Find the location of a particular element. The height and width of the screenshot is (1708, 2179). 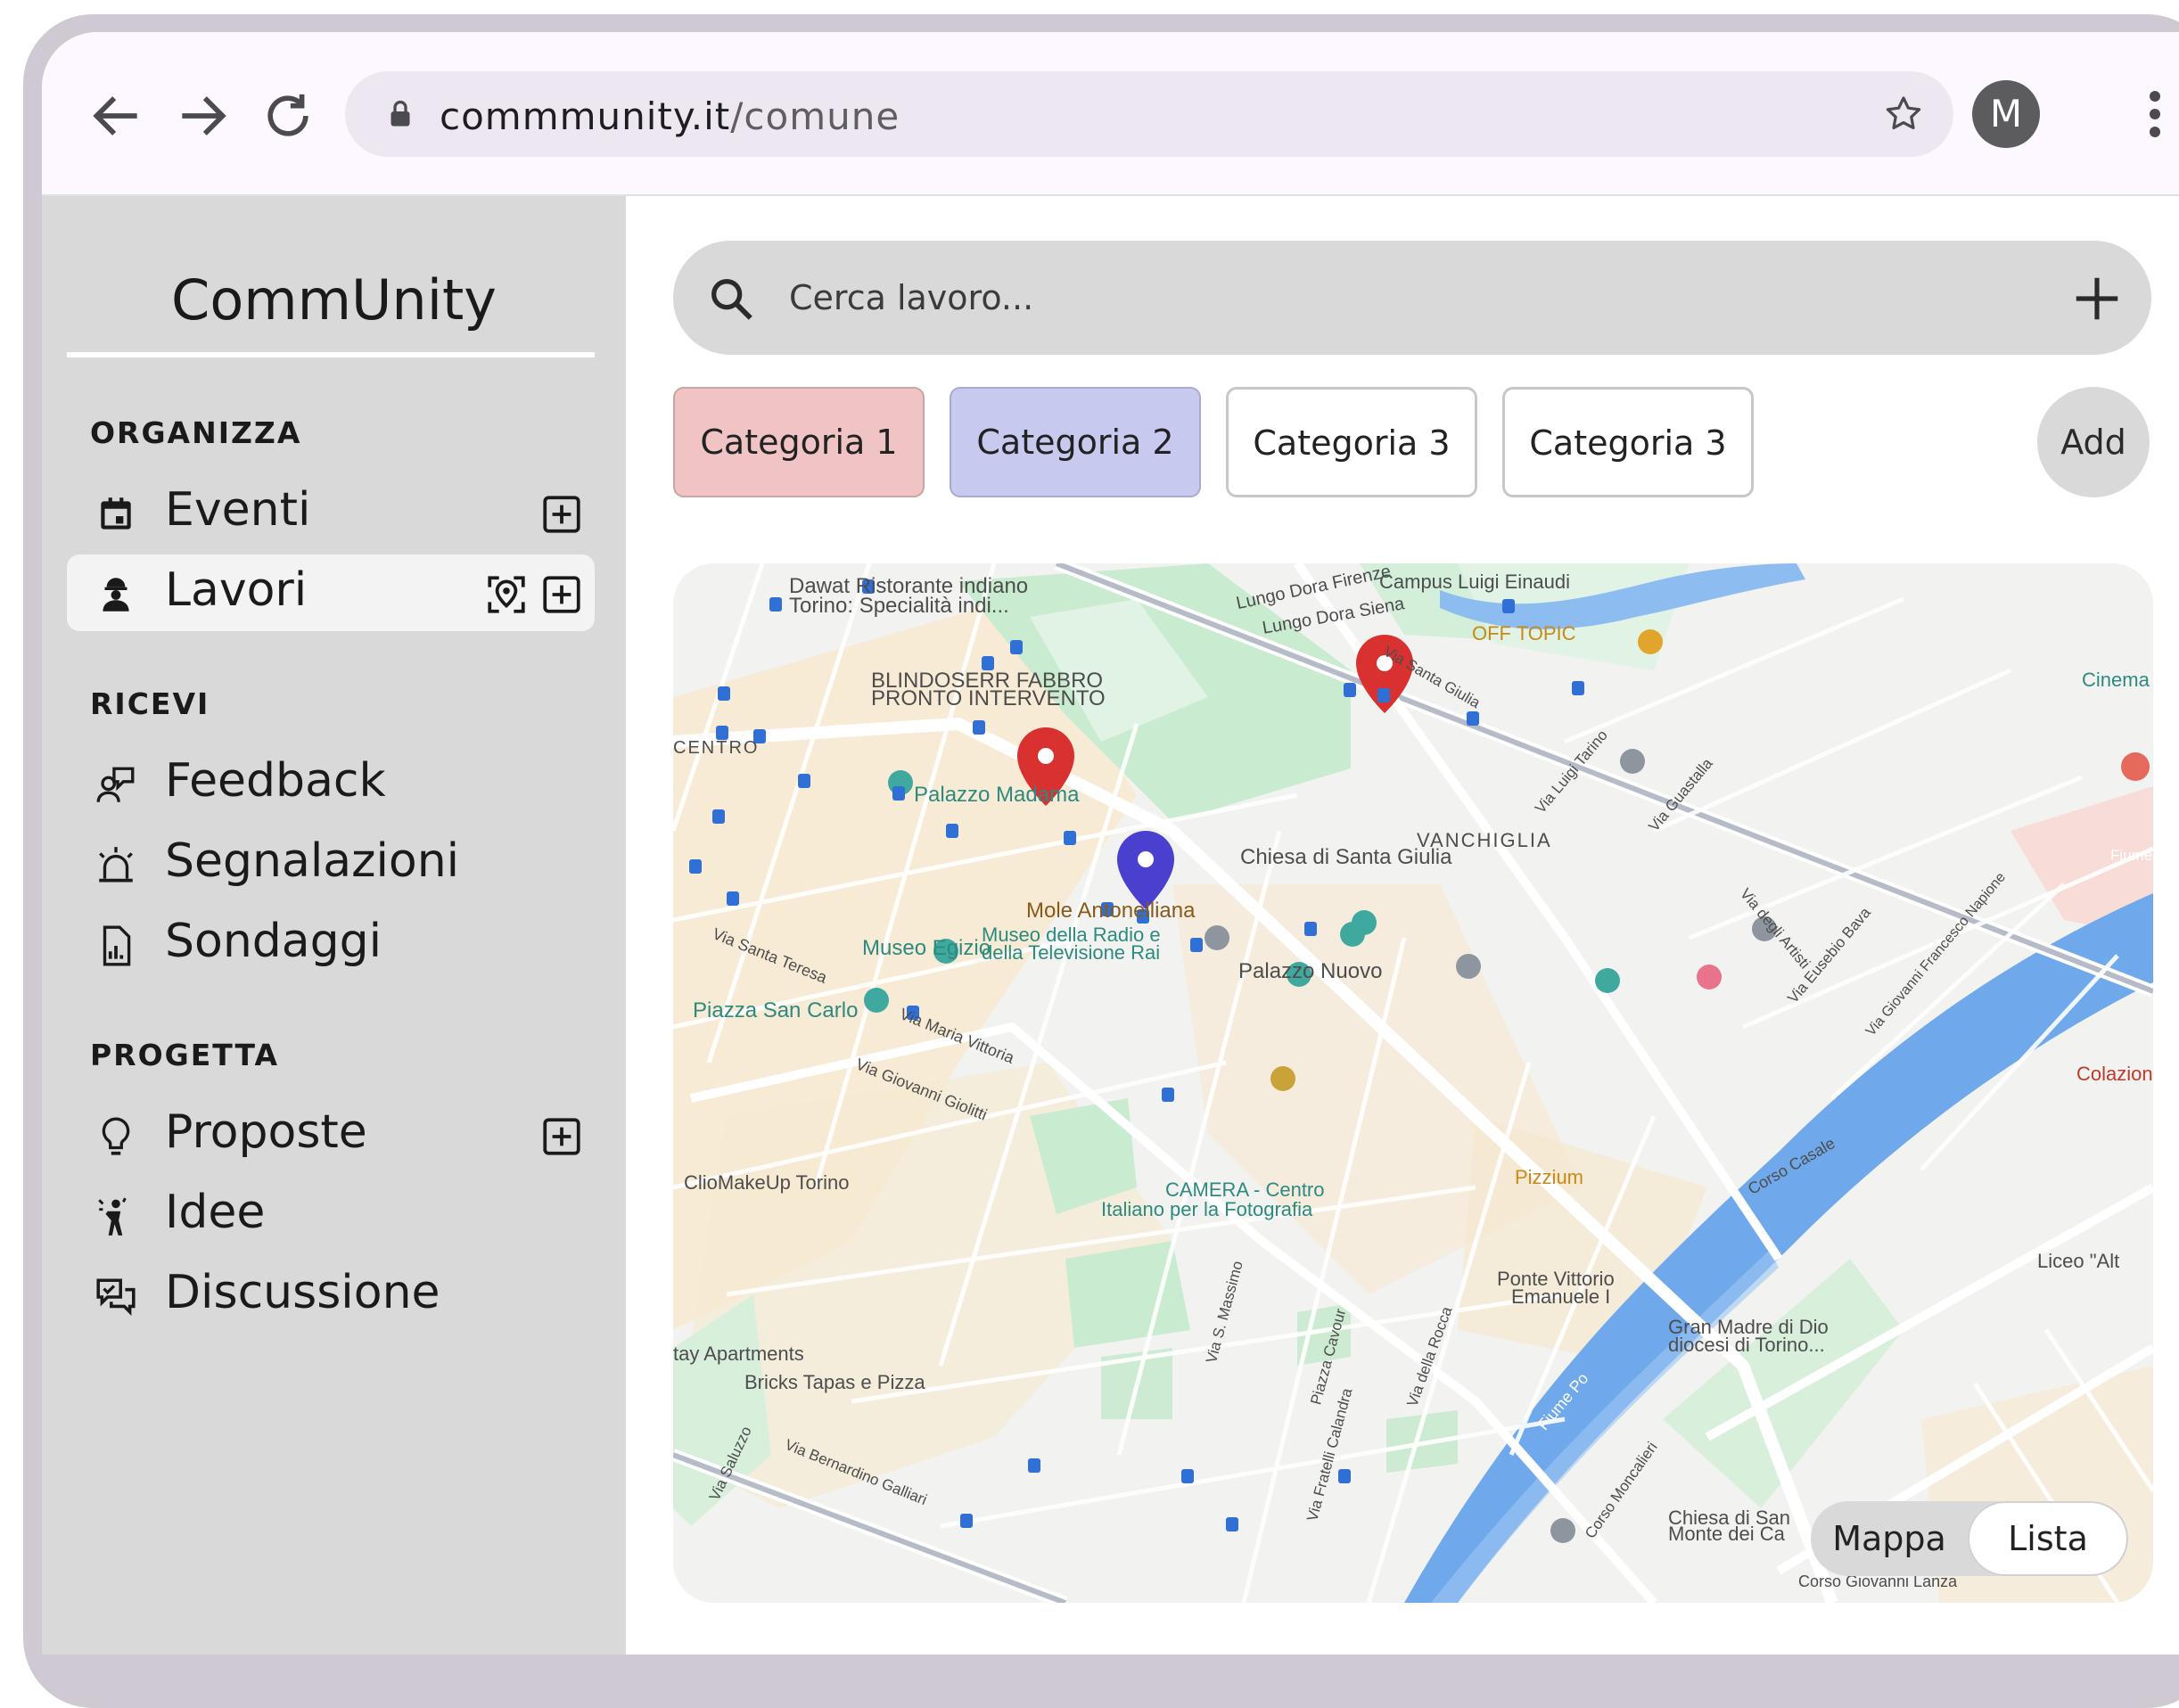

forward-arrow-icon is located at coordinates (202, 116).